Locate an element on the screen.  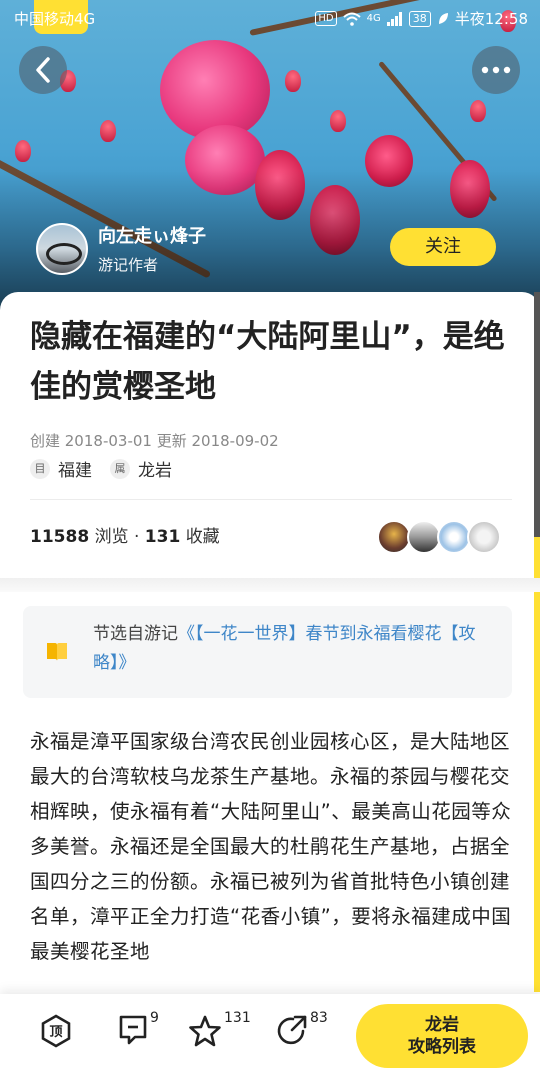
author-role: 游记作者 is located at coordinates (128, 265).